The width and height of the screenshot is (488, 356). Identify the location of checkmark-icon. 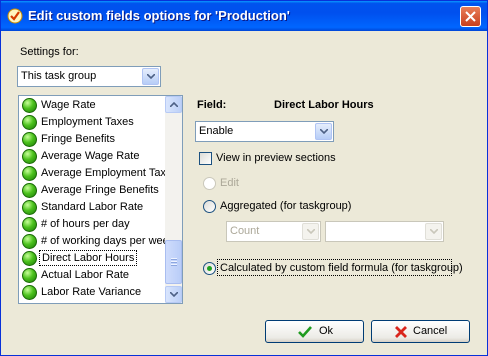
(305, 332).